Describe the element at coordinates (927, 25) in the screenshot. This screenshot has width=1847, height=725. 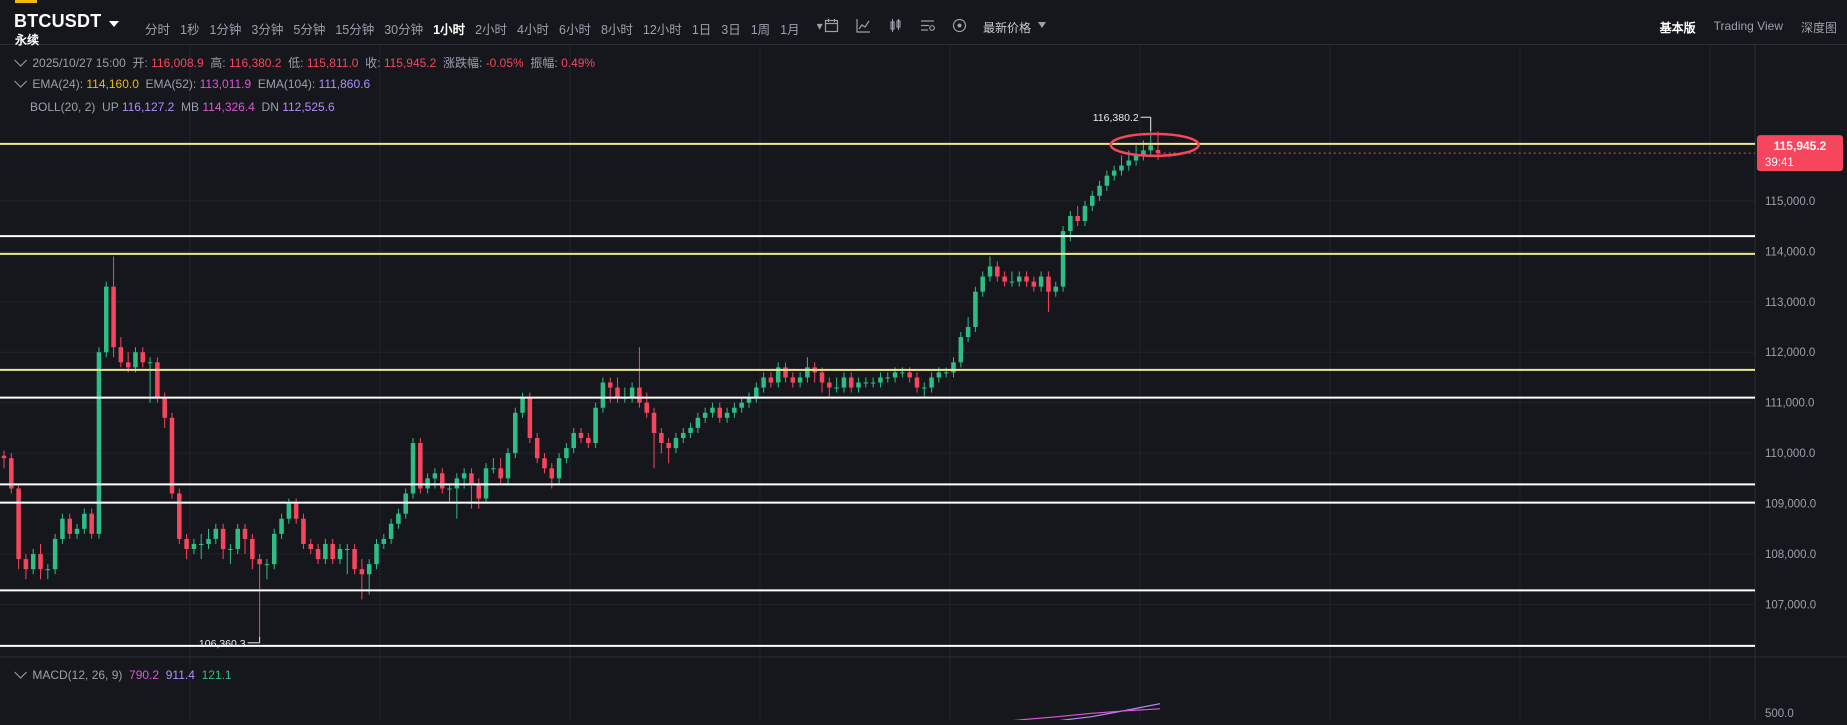
I see `settings-list-icon` at that location.